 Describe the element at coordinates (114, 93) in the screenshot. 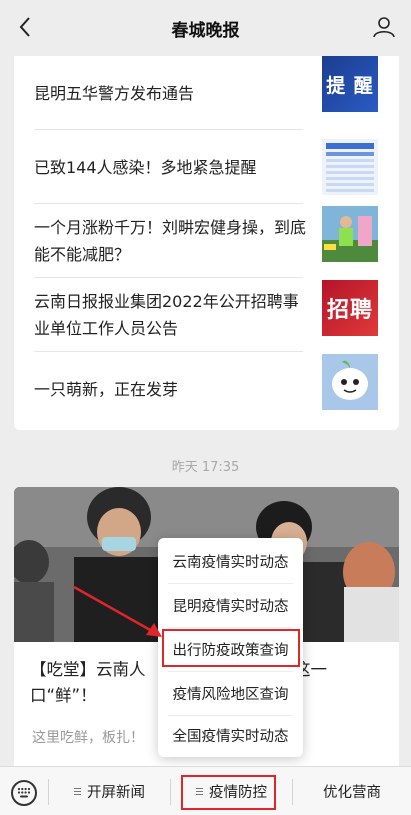

I see `article-headline: 昆明五华警方发布通告` at that location.